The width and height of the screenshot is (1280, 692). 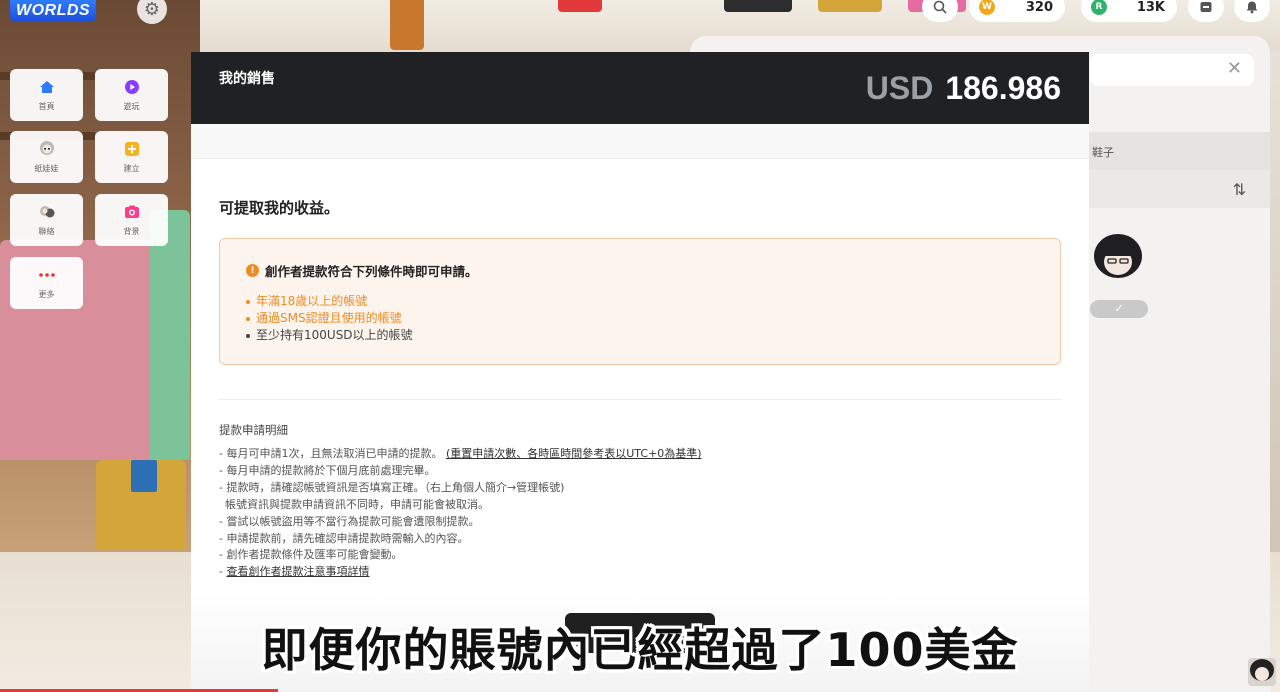 I want to click on worlds-logo: WORLDS, so click(x=53, y=11).